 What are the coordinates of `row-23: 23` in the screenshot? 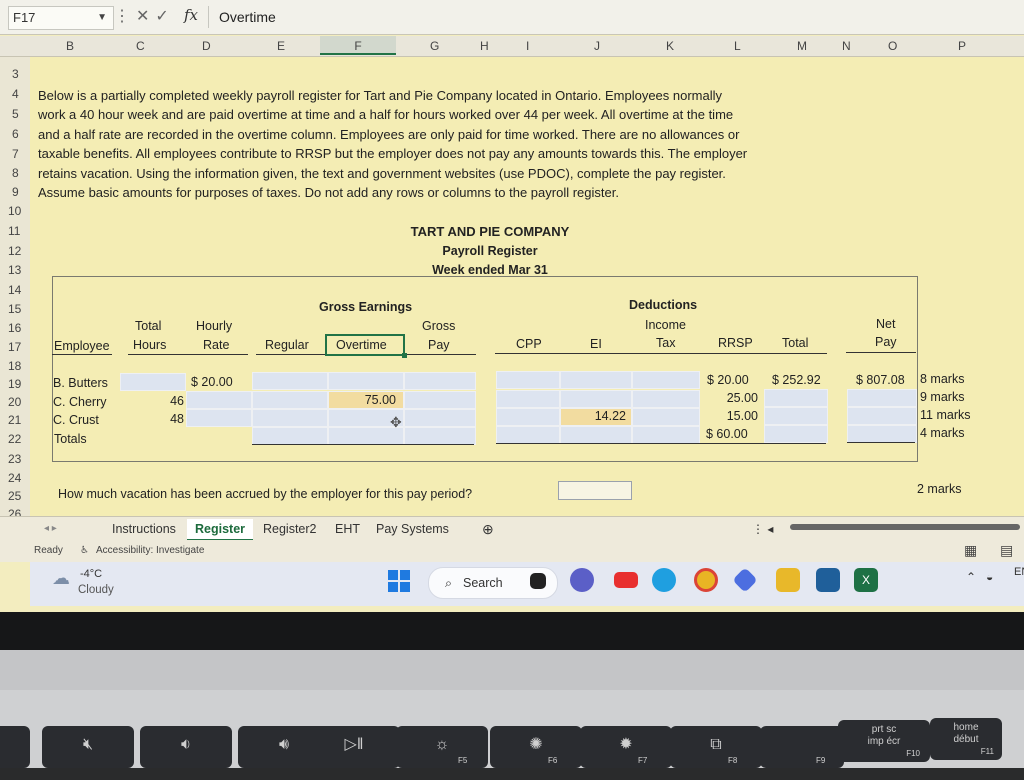 It's located at (14, 459).